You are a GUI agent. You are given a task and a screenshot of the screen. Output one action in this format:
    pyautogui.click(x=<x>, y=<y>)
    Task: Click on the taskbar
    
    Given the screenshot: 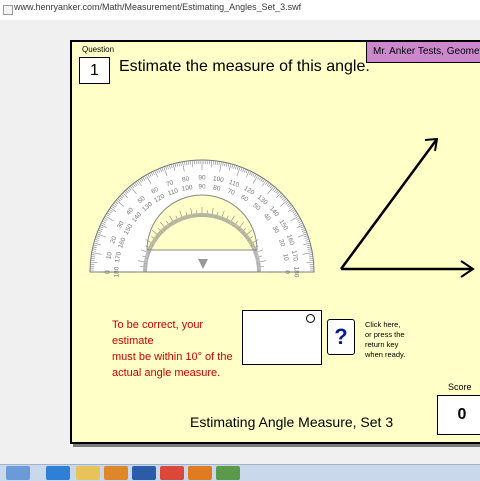 What is the action you would take?
    pyautogui.click(x=240, y=472)
    